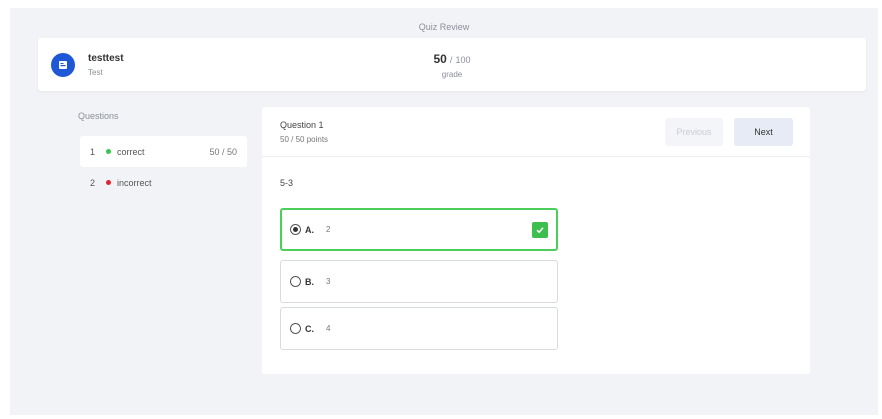 The width and height of the screenshot is (882, 419). What do you see at coordinates (309, 229) in the screenshot?
I see `option-letter: A.` at bounding box center [309, 229].